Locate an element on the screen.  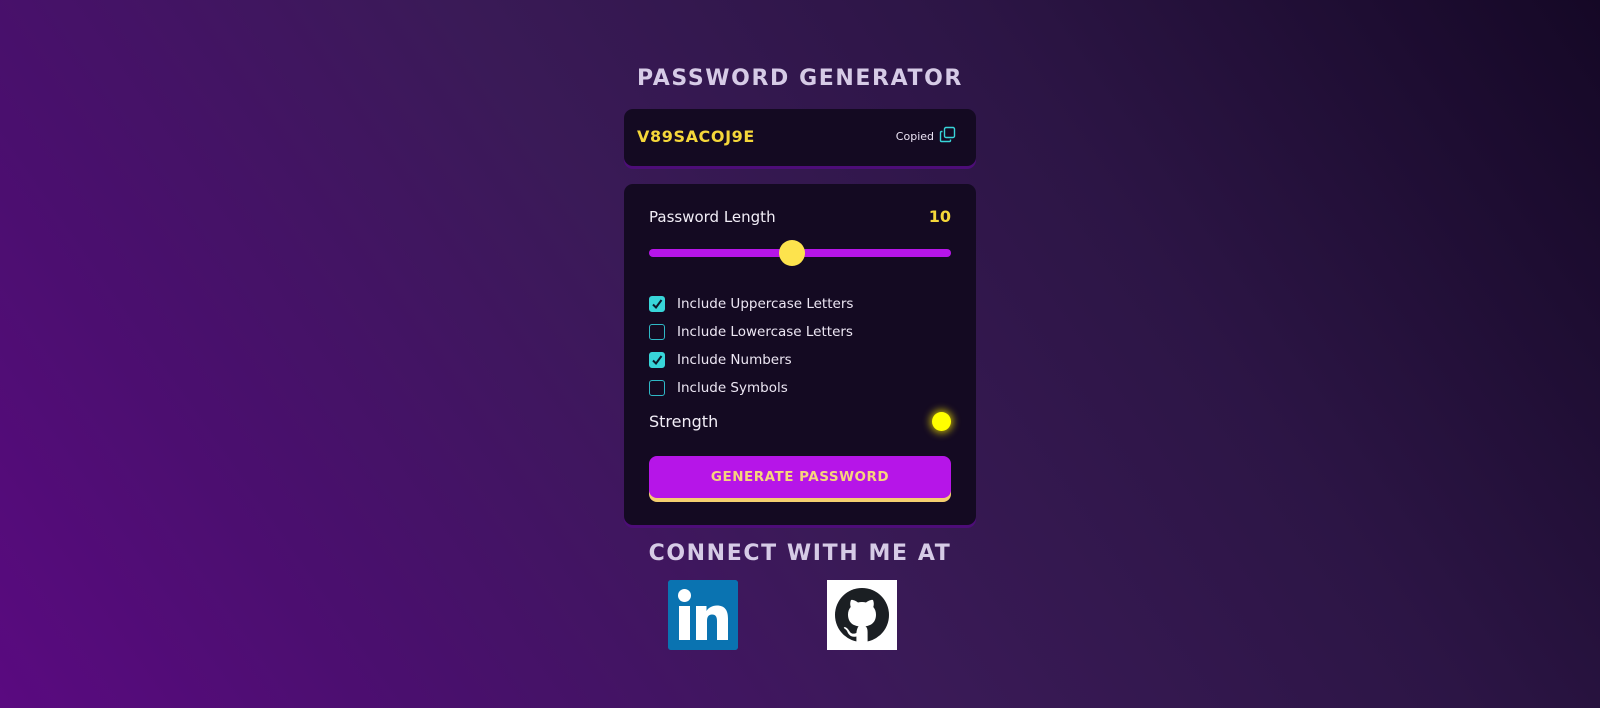
option-symbols: Include Symbols is located at coordinates (751, 388).